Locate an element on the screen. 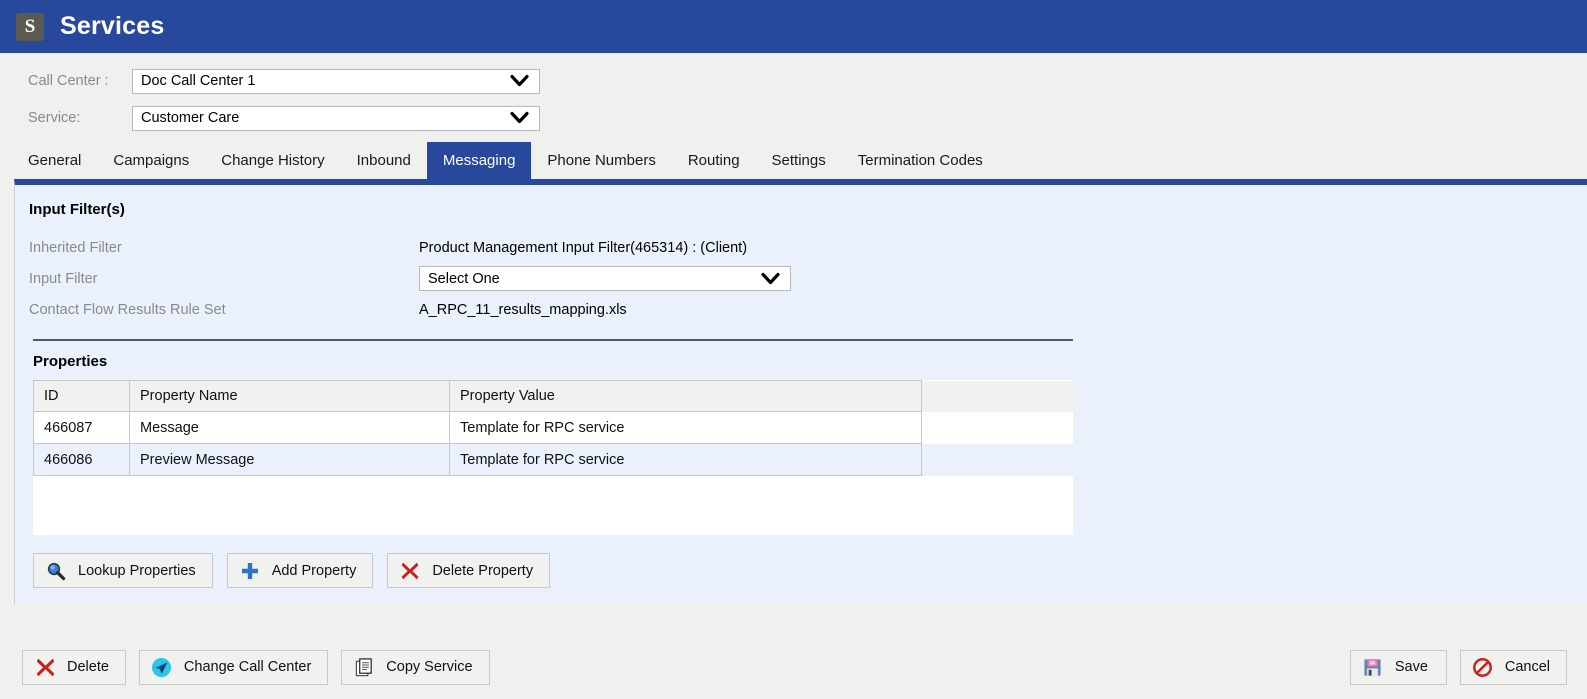 This screenshot has width=1587, height=699. plus-icon is located at coordinates (250, 571).